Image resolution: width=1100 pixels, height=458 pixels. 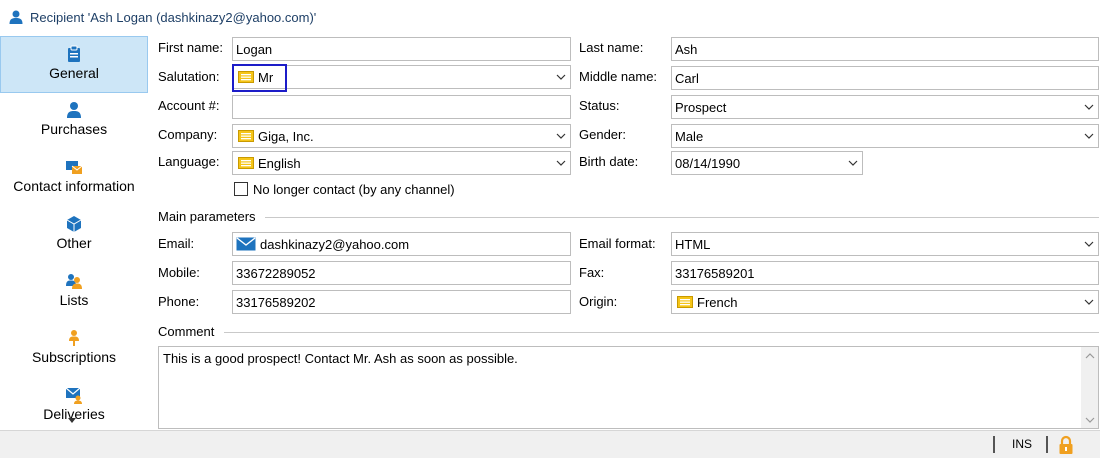 What do you see at coordinates (179, 301) in the screenshot?
I see `phone-label: Phone:` at bounding box center [179, 301].